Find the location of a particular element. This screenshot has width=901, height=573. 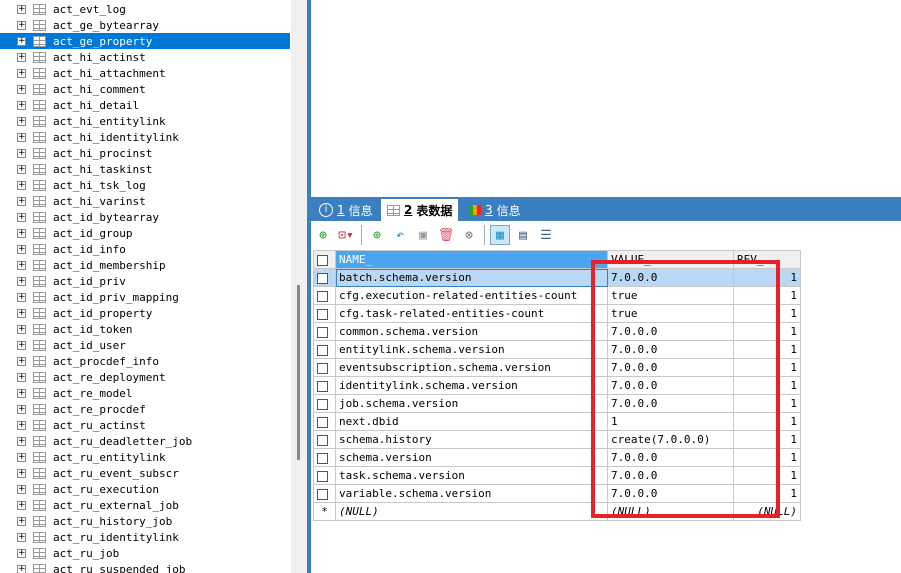

tree-item: + act_id_property is located at coordinates (145, 313).